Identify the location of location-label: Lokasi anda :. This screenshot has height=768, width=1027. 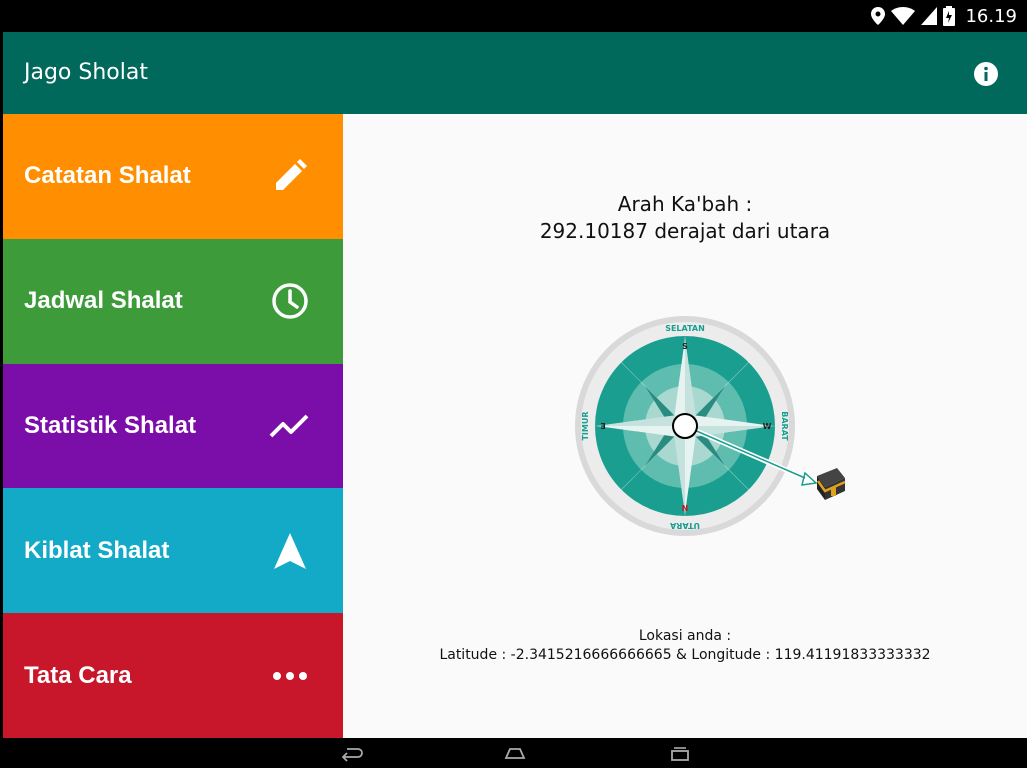
(685, 636).